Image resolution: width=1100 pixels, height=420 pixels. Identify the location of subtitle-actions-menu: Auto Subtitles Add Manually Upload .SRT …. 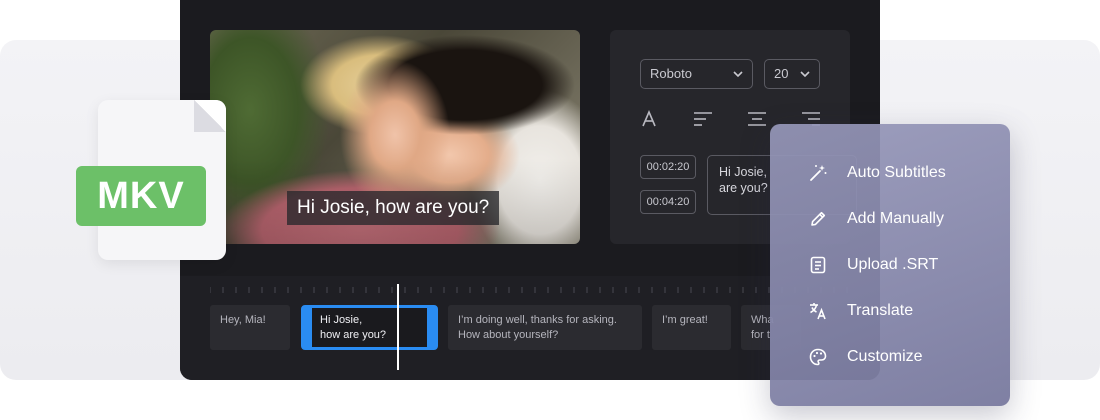
(890, 265).